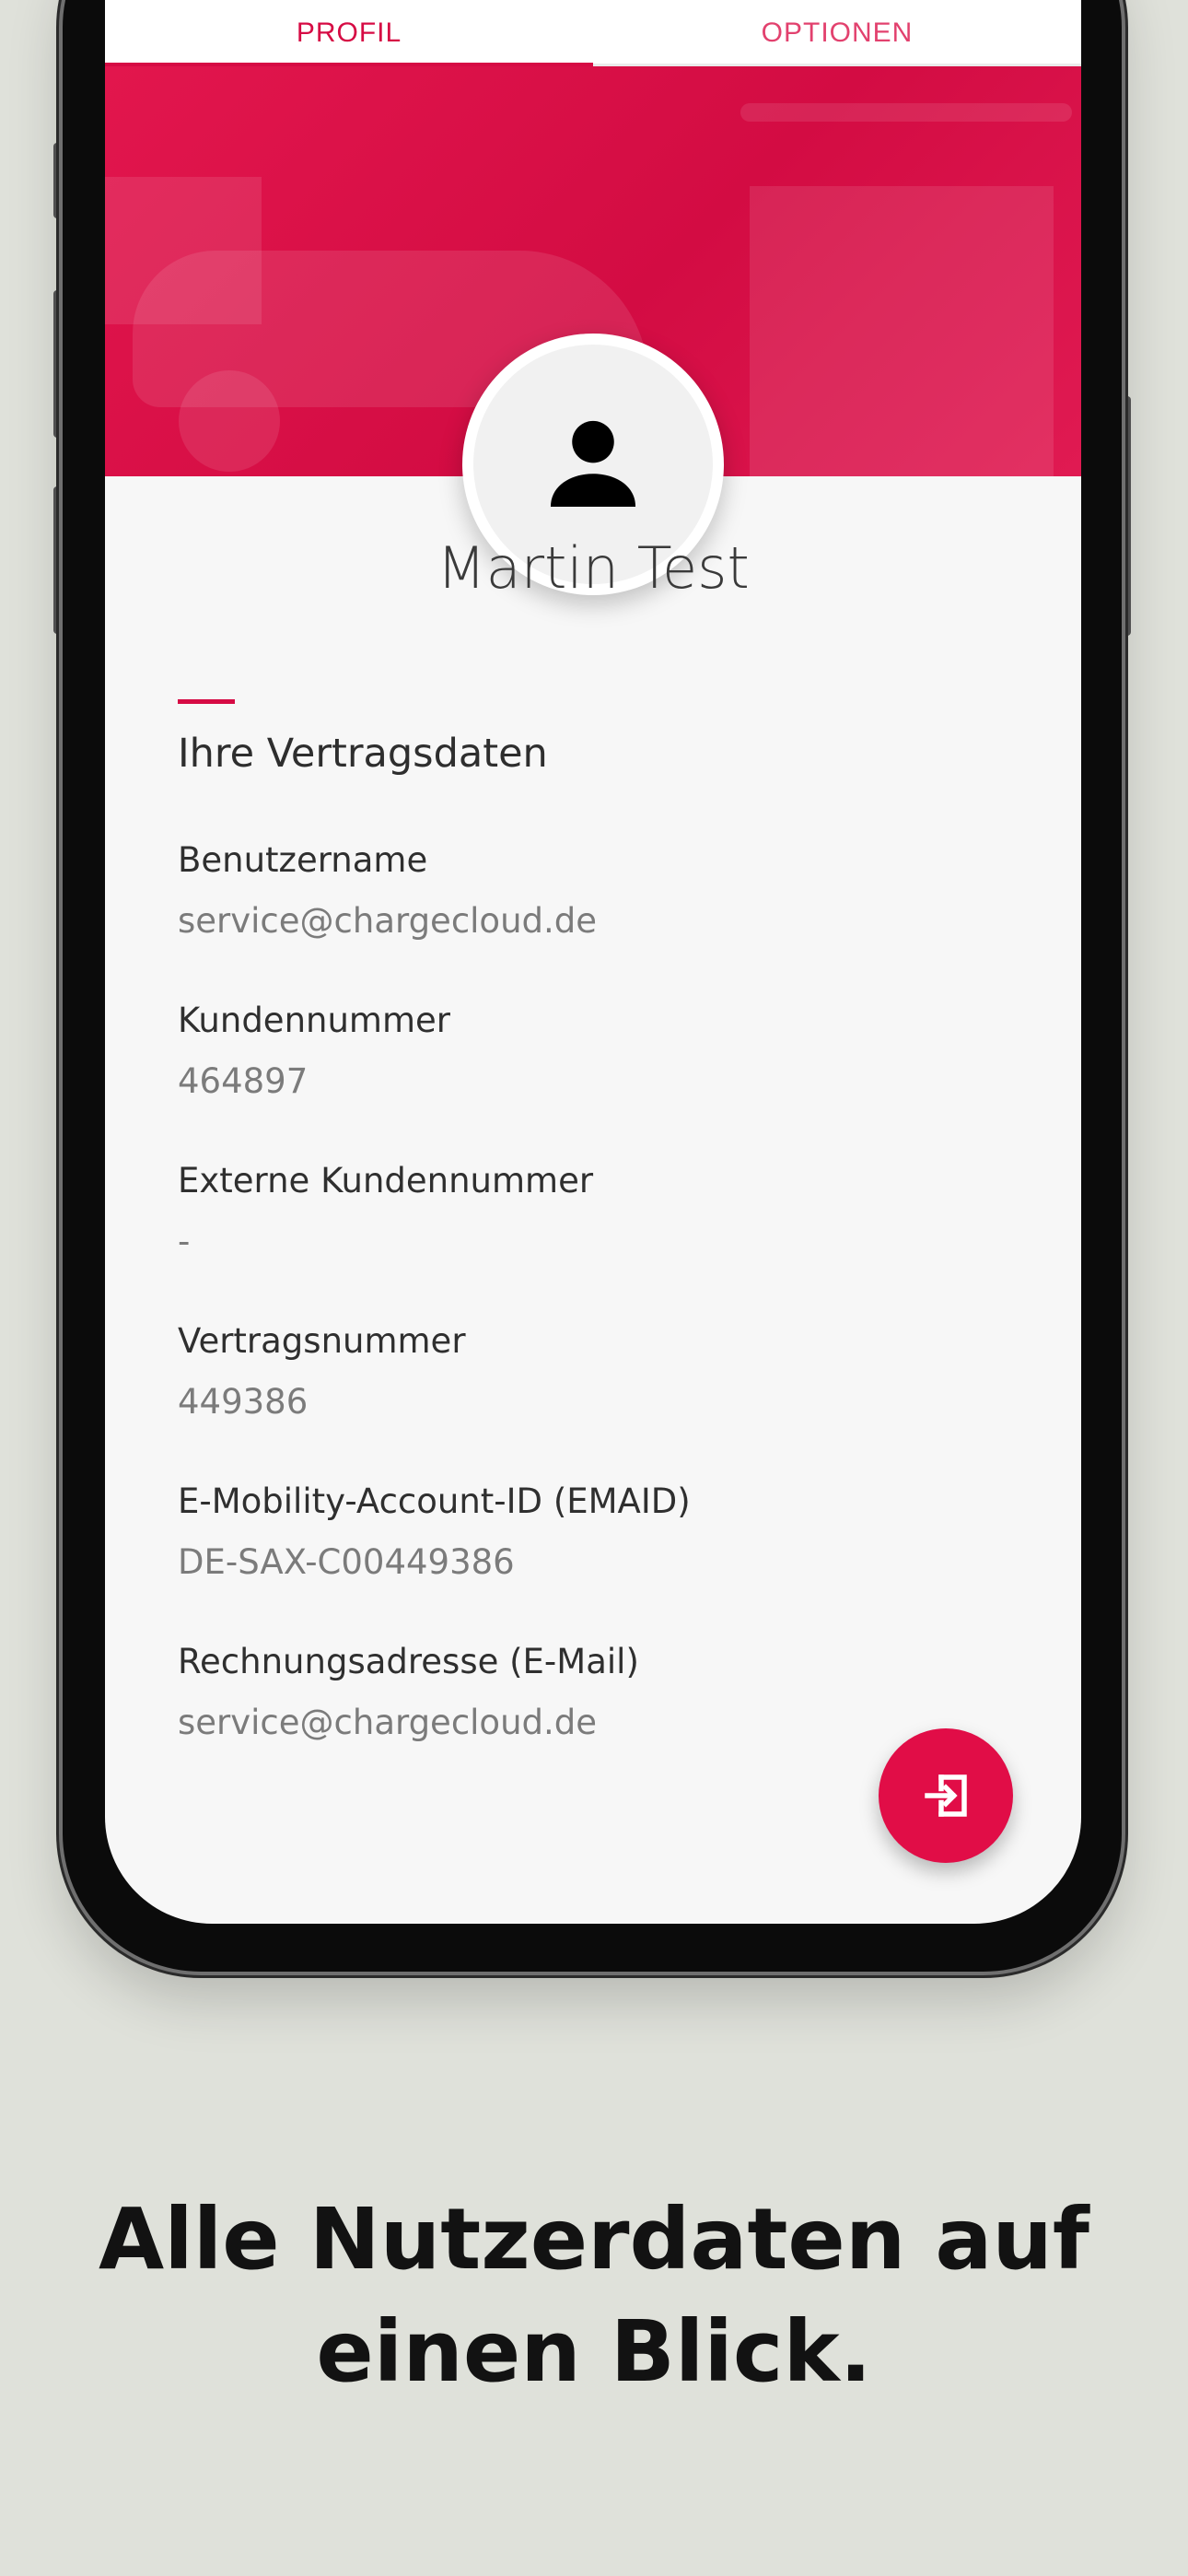 The height and width of the screenshot is (2576, 1188). I want to click on section-accent-bar, so click(206, 701).